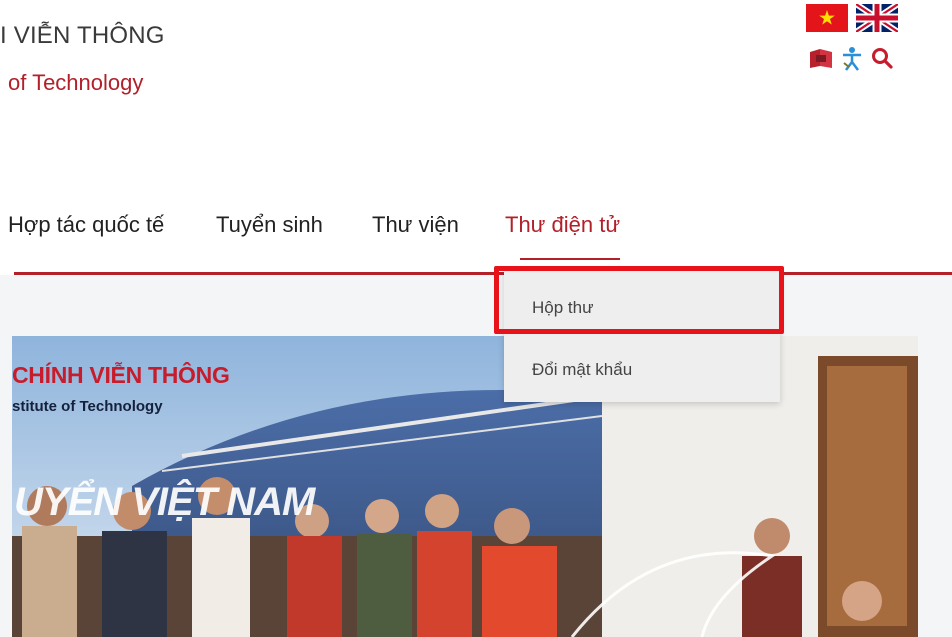 This screenshot has height=637, width=952. Describe the element at coordinates (164, 502) in the screenshot. I see `banner-sign-text: UYỂN VIỆT NAM` at that location.